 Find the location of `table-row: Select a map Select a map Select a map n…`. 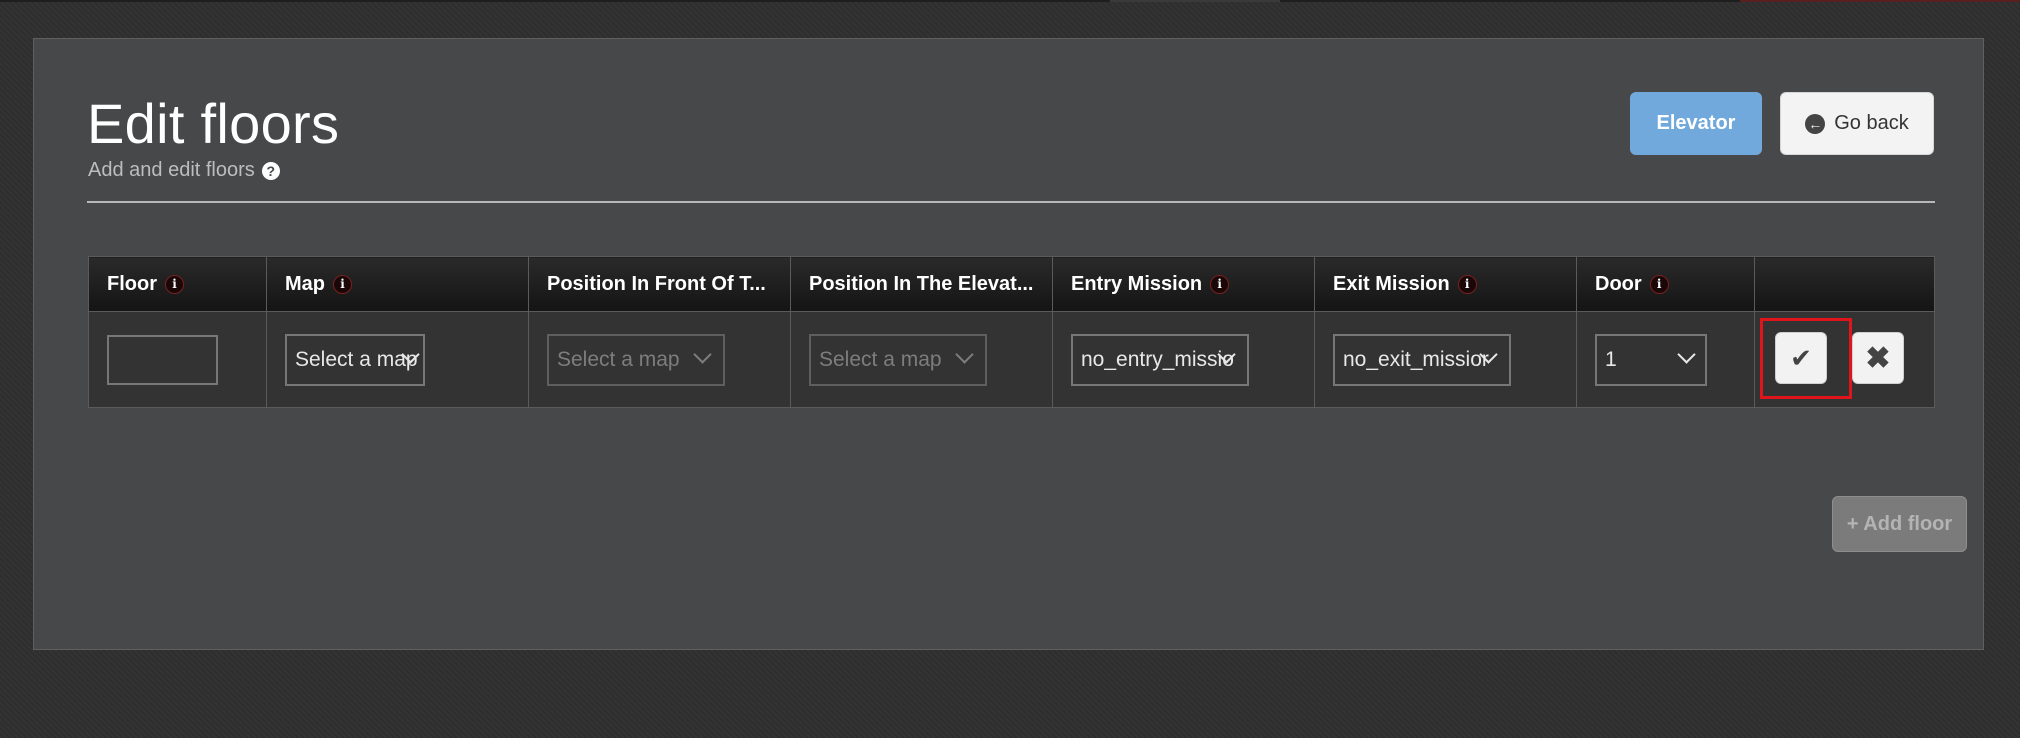

table-row: Select a map Select a map Select a map n… is located at coordinates (1011, 359).